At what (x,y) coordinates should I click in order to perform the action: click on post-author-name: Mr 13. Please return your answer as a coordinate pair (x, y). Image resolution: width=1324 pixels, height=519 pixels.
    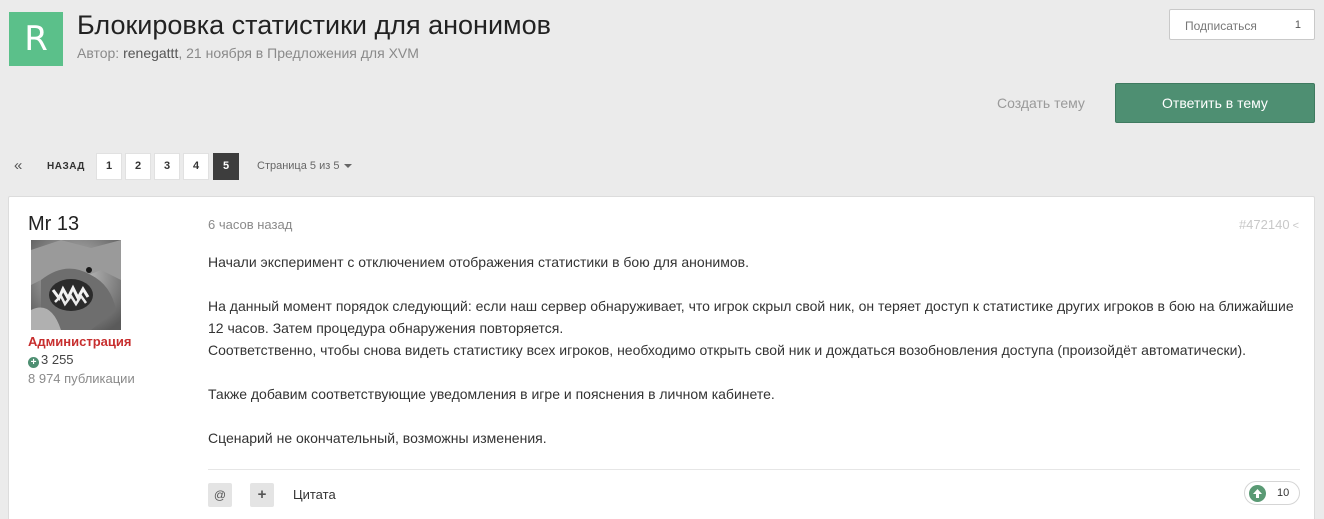
    Looking at the image, I should click on (53, 224).